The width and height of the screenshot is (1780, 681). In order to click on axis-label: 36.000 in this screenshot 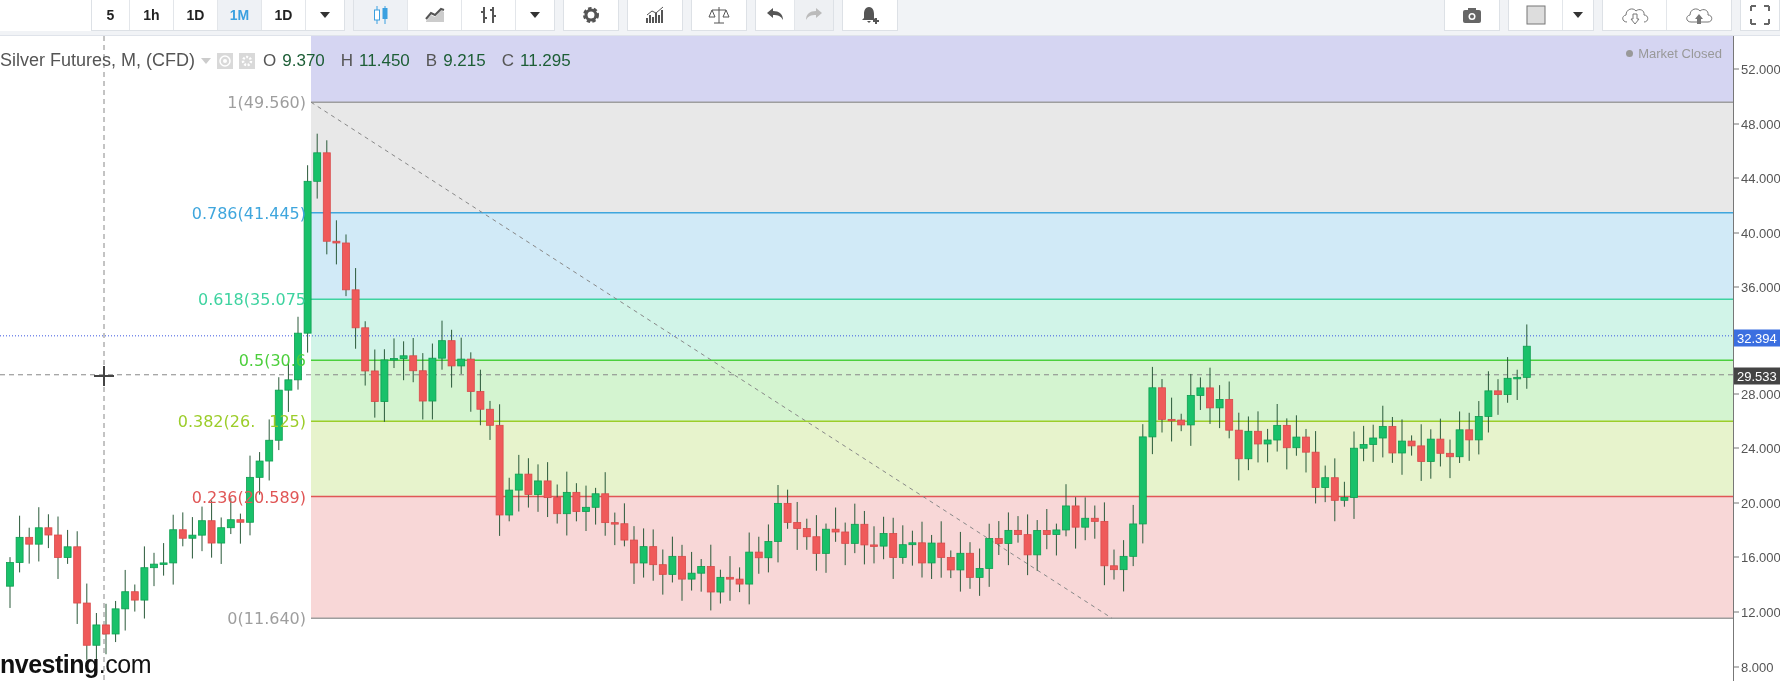, I will do `click(1757, 287)`.